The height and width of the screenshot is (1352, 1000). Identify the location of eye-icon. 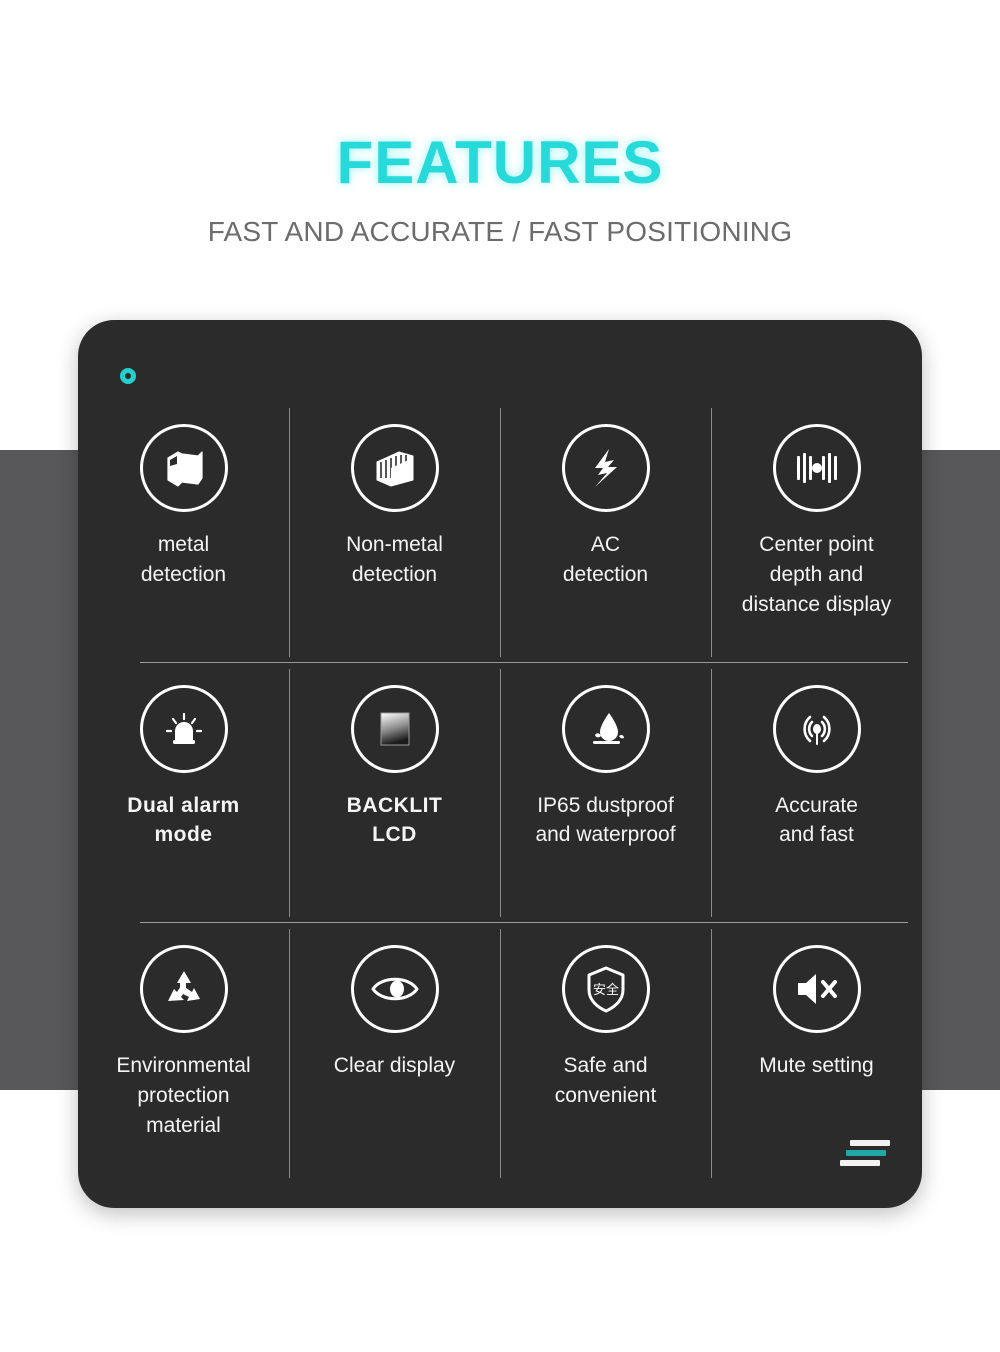
(394, 989).